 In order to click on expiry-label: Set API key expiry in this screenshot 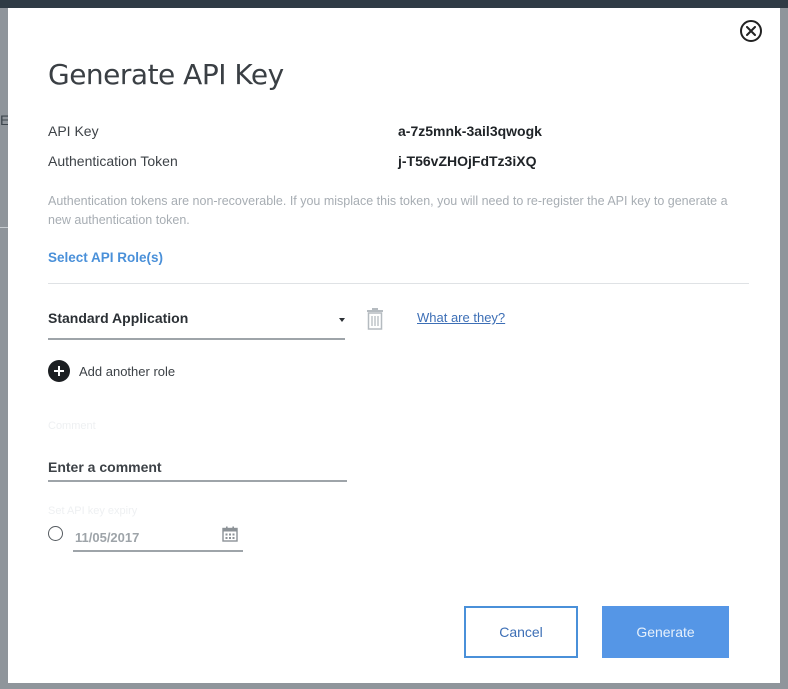, I will do `click(93, 511)`.